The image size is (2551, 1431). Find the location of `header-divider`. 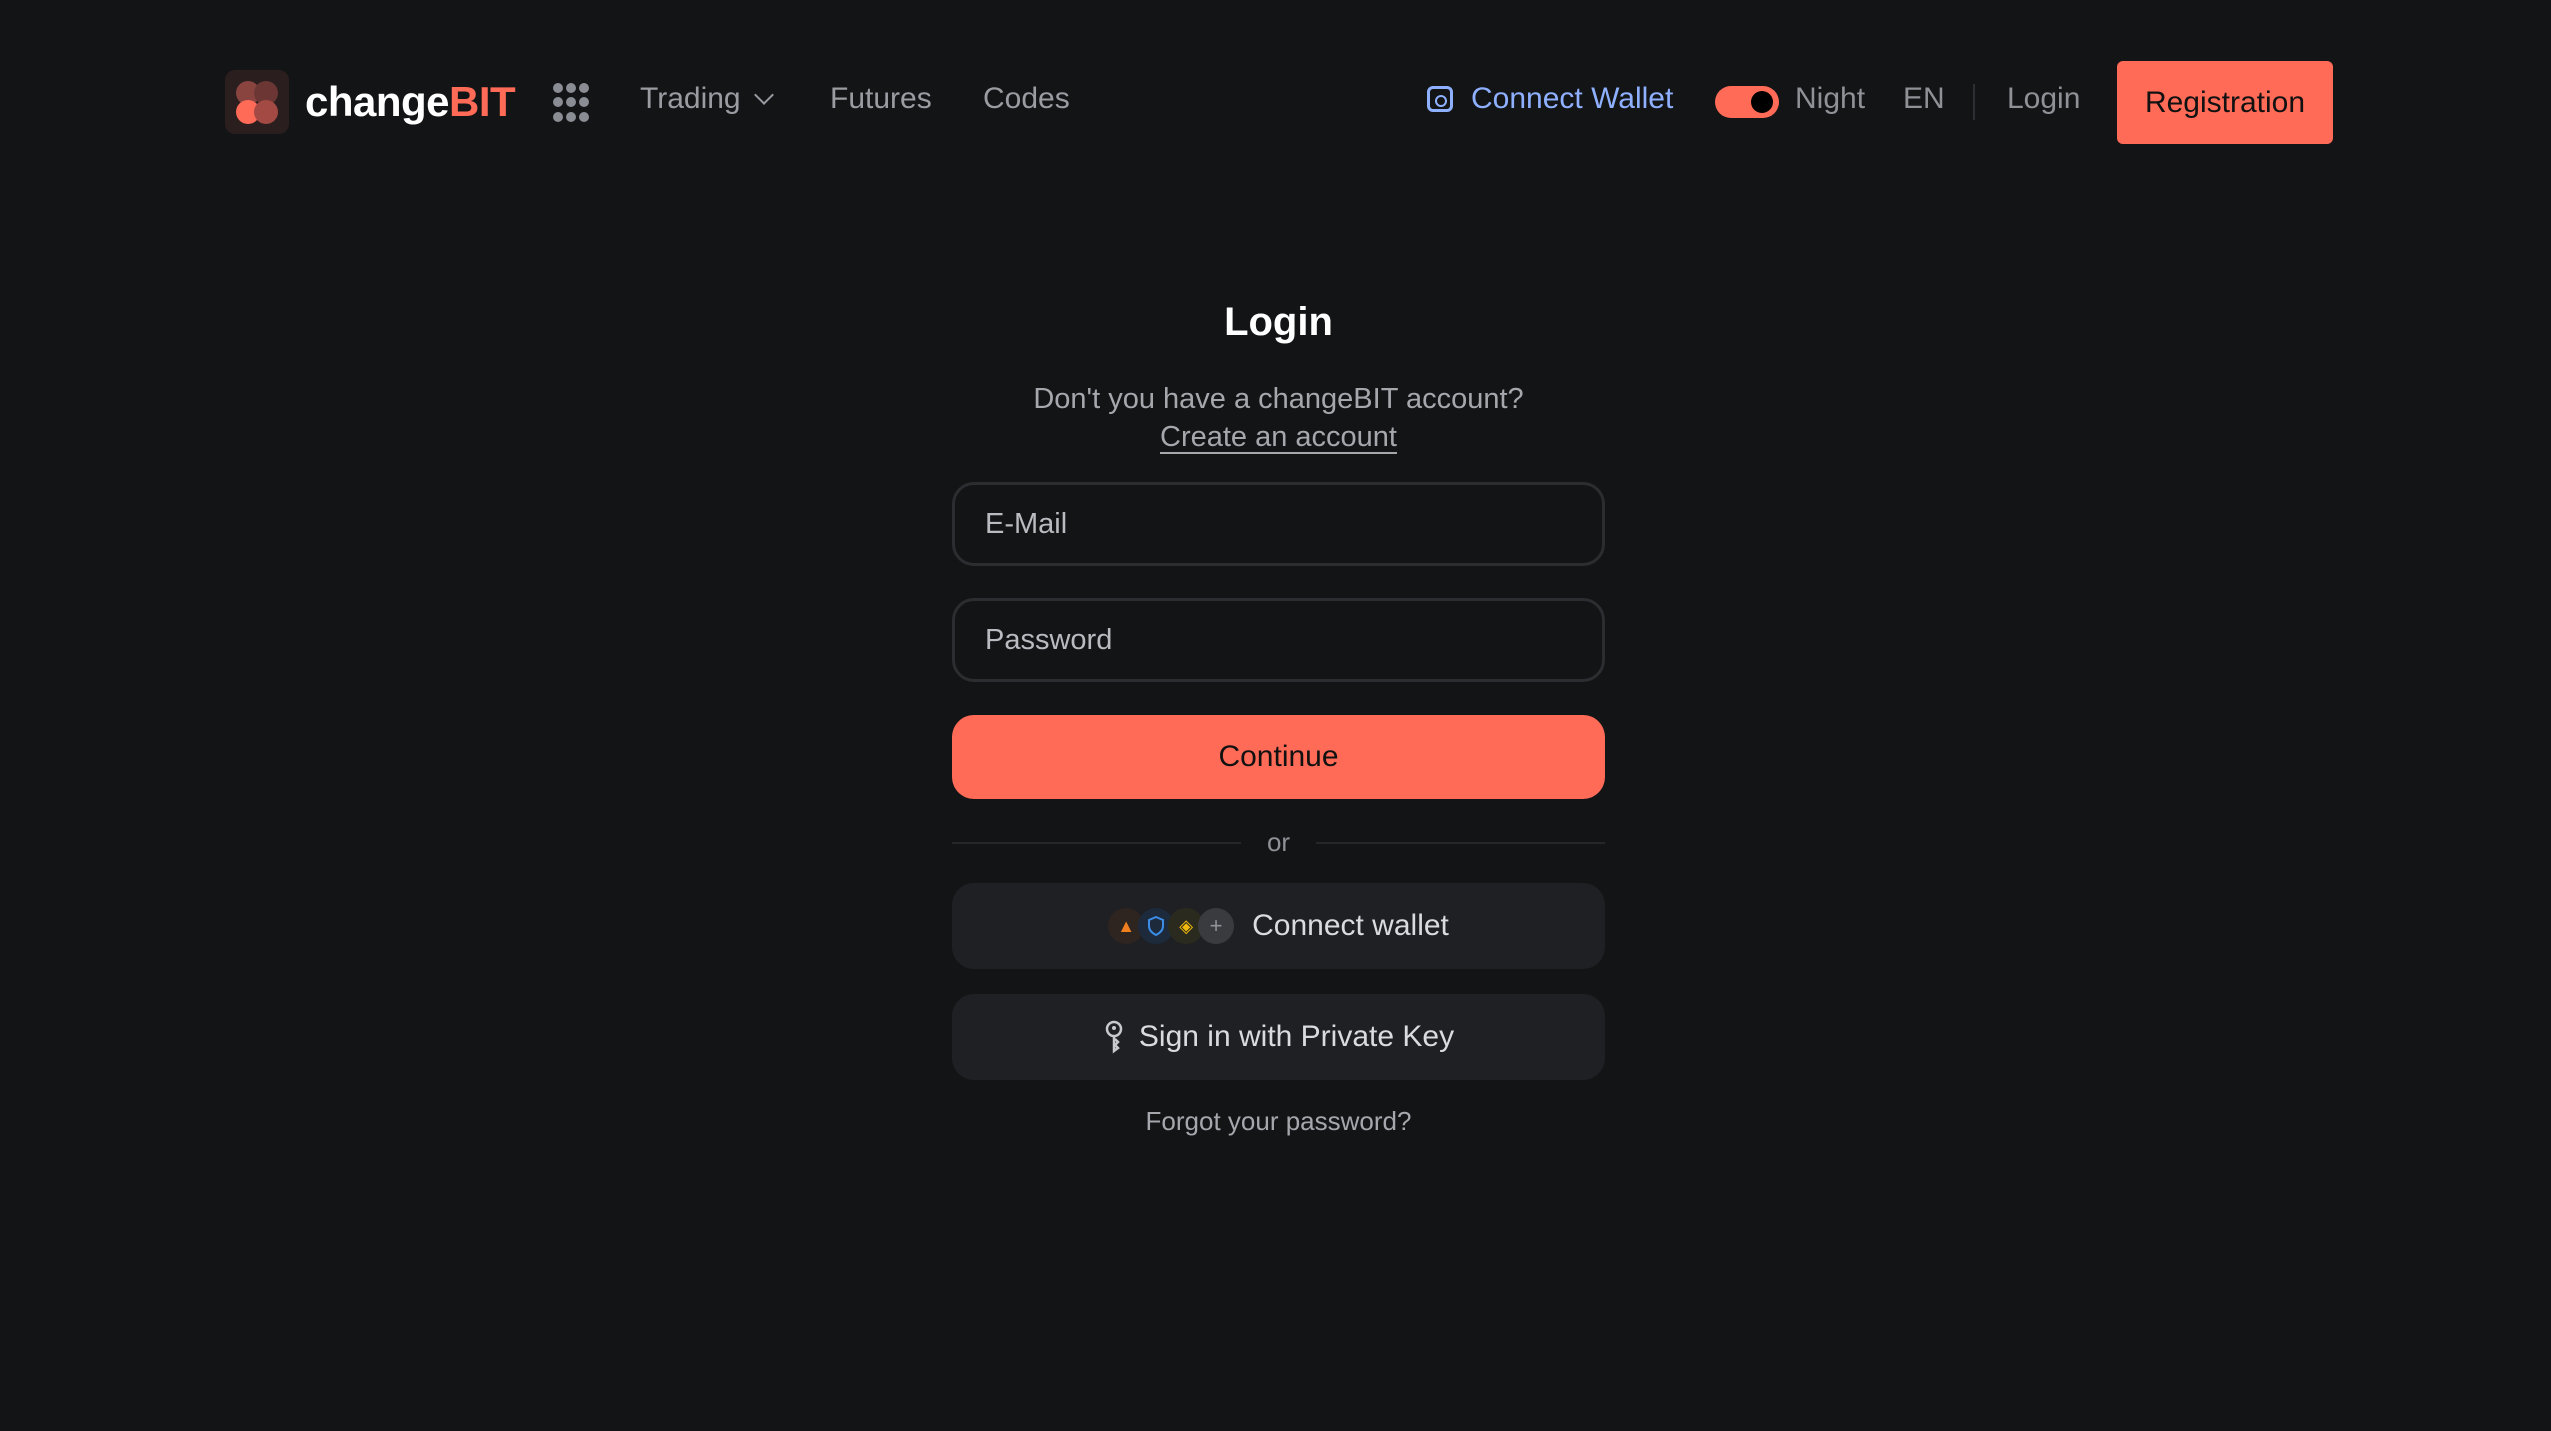

header-divider is located at coordinates (1974, 102).